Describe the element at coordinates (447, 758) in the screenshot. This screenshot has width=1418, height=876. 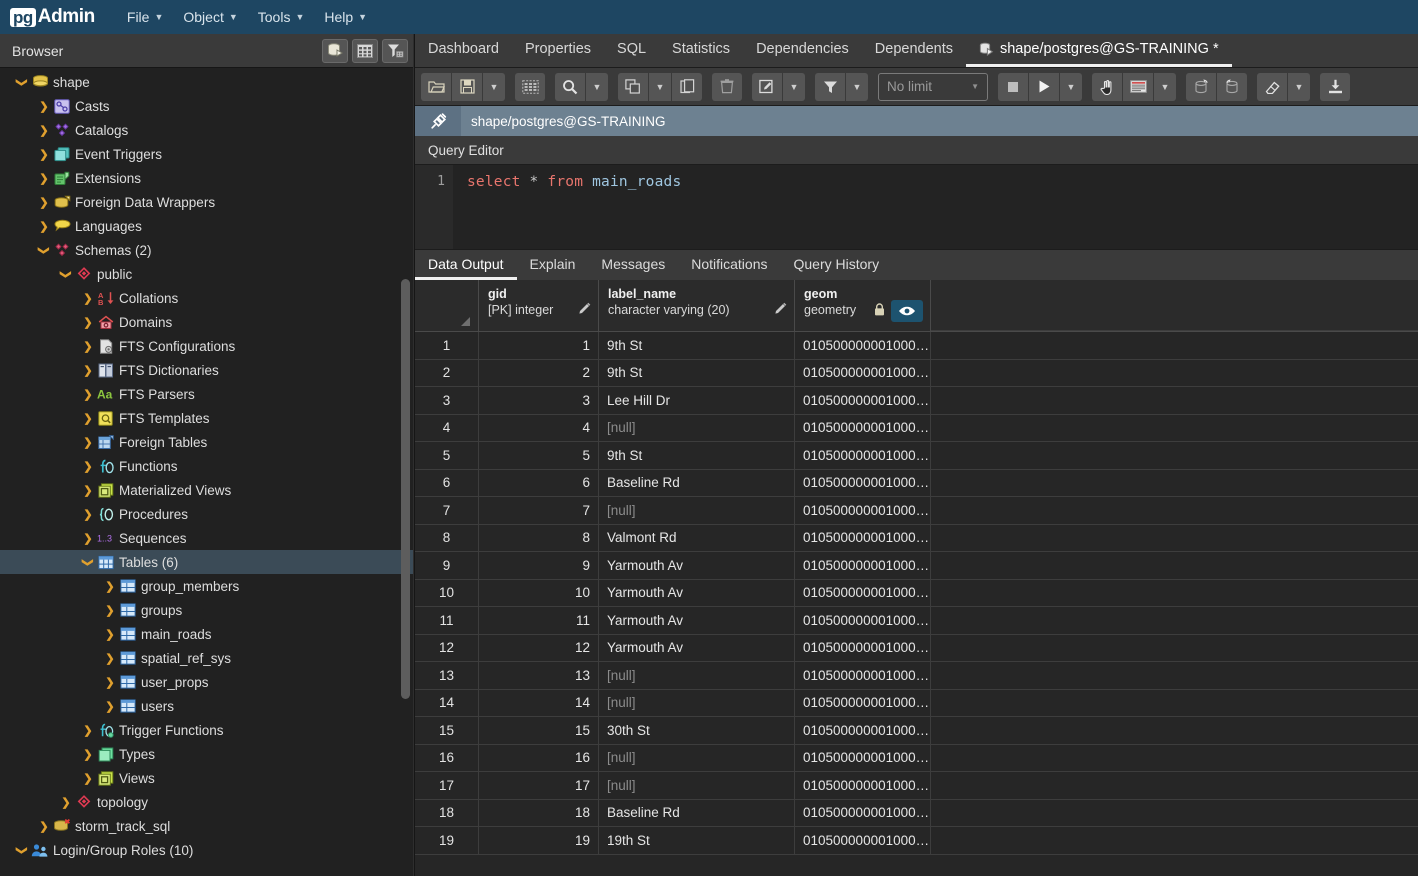
I see `row-number-cell: 16` at that location.